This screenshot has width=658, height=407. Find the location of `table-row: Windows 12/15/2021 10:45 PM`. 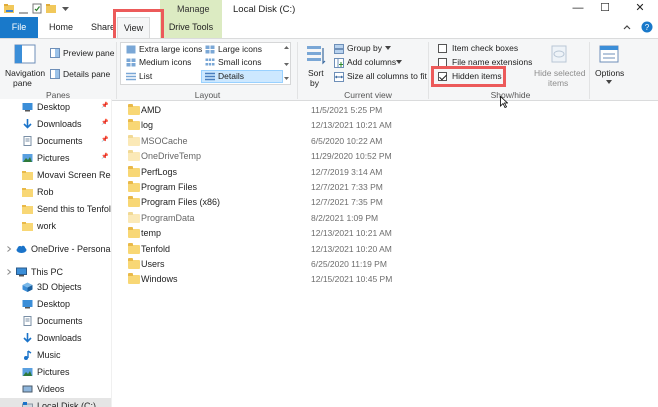

table-row: Windows 12/15/2021 10:45 PM is located at coordinates (320, 279).